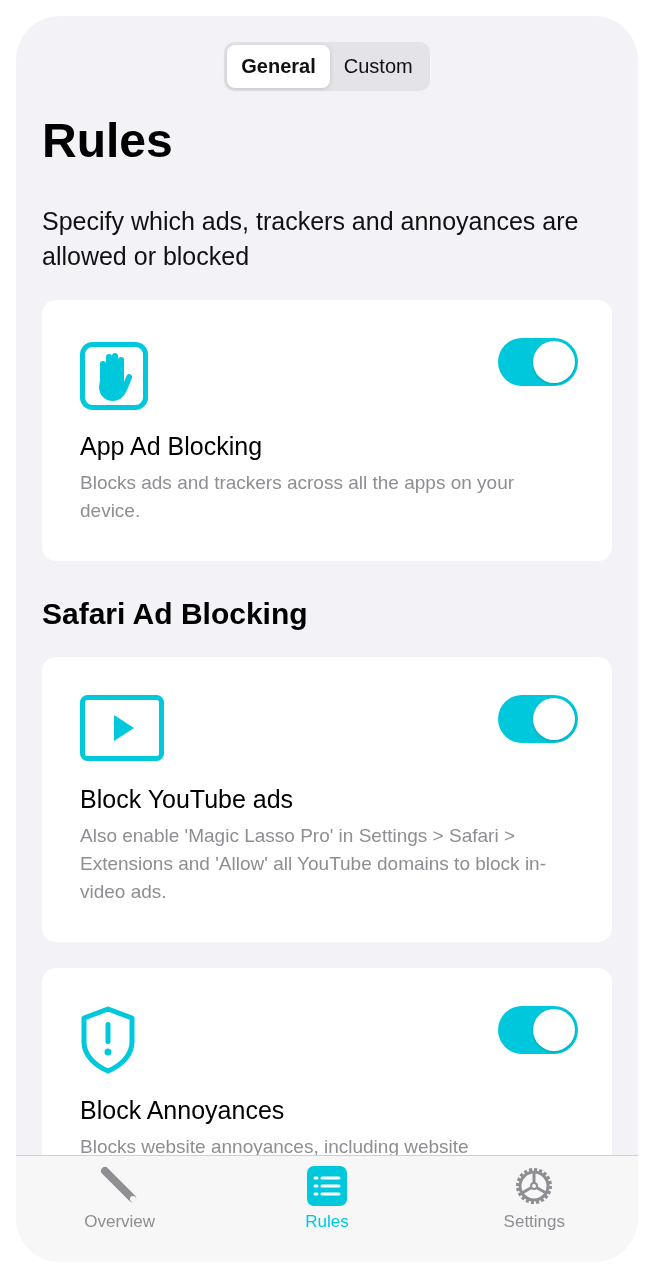  I want to click on rule-description: Also enable 'Magic Lasso Pro' in Settings > Safari > Extensions and 'Allow' all YouTube domains to block in-video ads., so click(313, 864).